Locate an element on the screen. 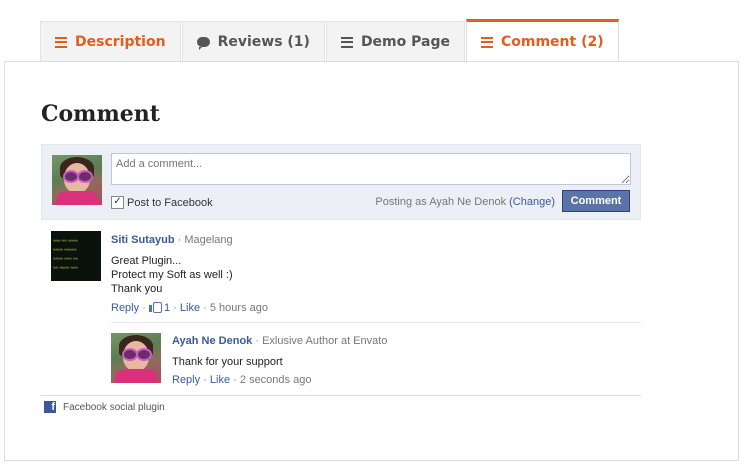 Image resolution: width=746 pixels, height=467 pixels. like-count: 1 is located at coordinates (167, 308).